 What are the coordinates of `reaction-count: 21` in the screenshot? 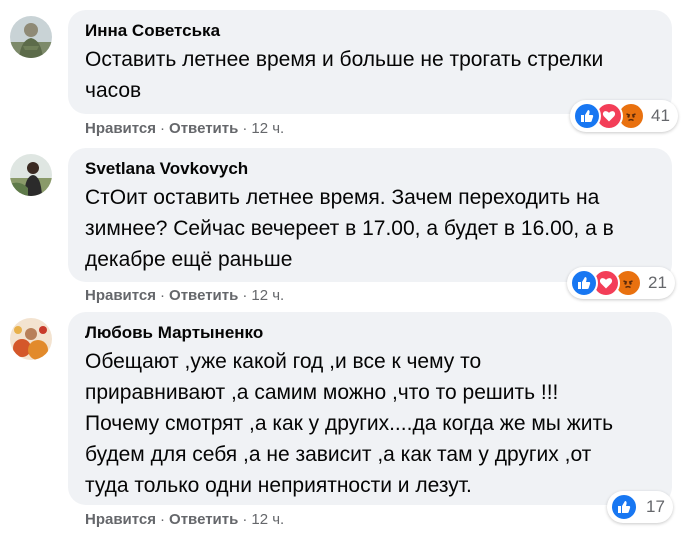 It's located at (657, 282).